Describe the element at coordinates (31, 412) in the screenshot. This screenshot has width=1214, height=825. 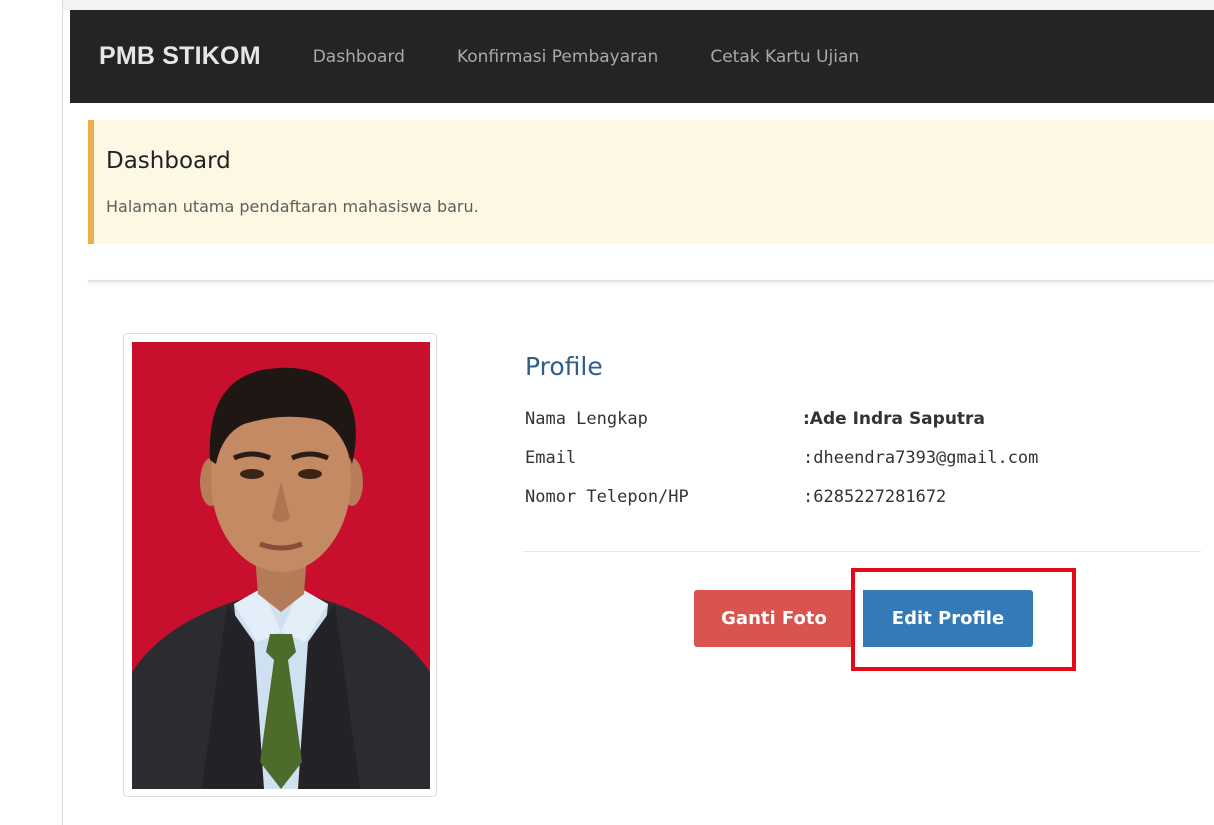
I see `left-gutter` at that location.